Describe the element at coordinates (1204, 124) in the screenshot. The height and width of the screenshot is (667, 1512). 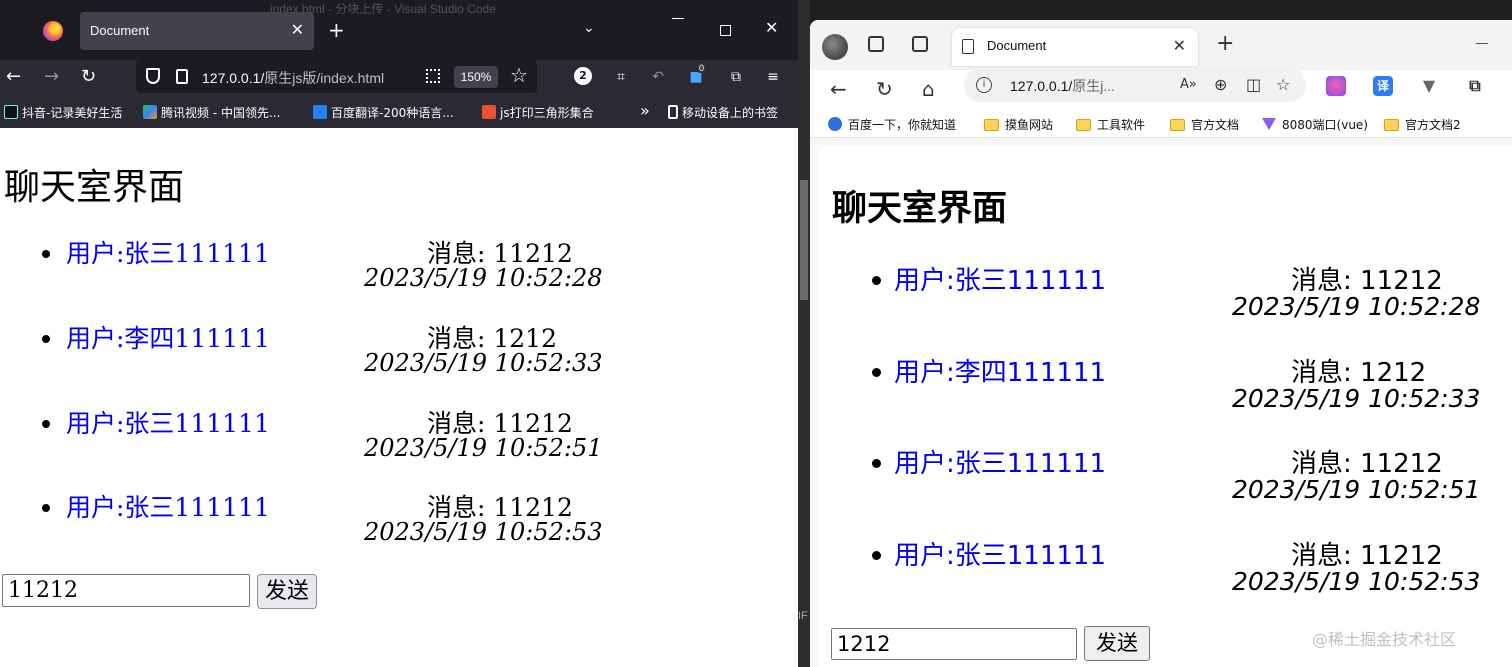
I see `bookmark-docs: 官方文档` at that location.